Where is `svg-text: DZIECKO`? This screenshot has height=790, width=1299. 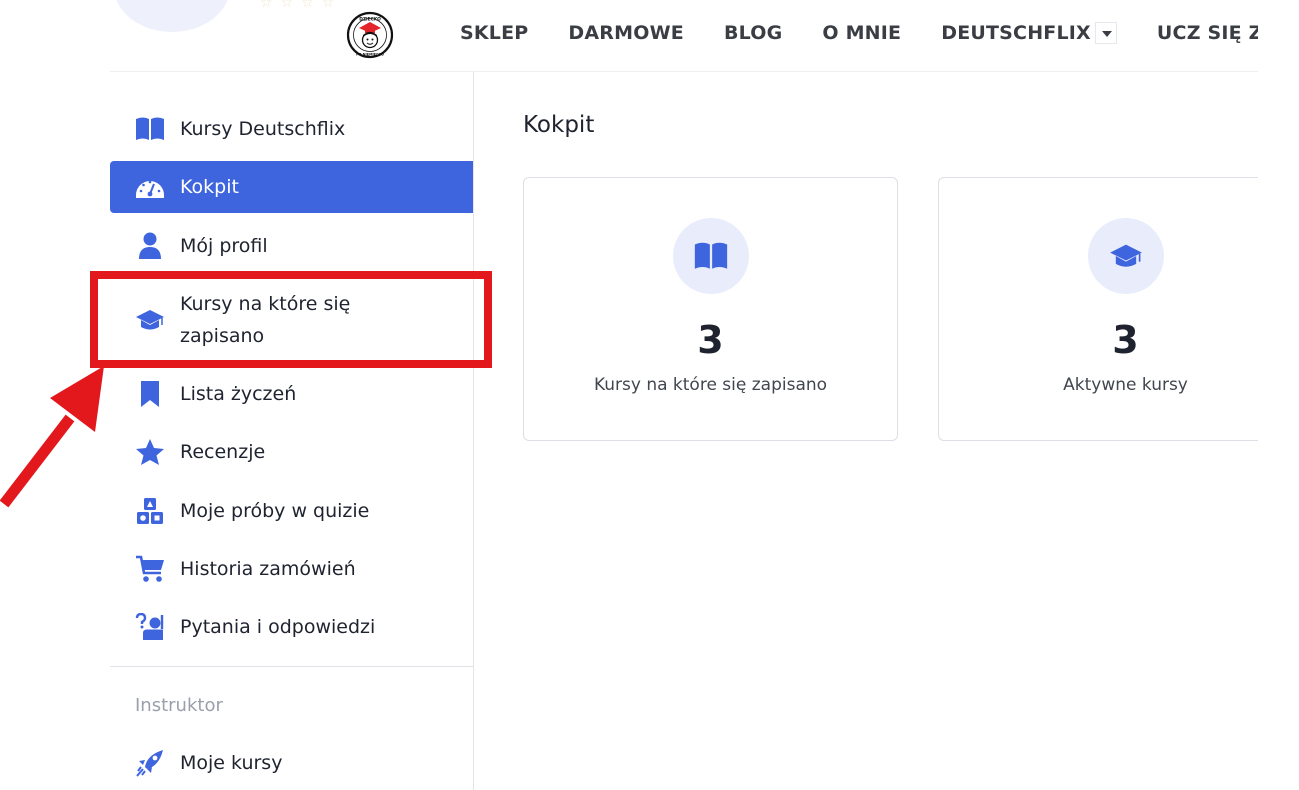 svg-text: DZIECKO is located at coordinates (370, 19).